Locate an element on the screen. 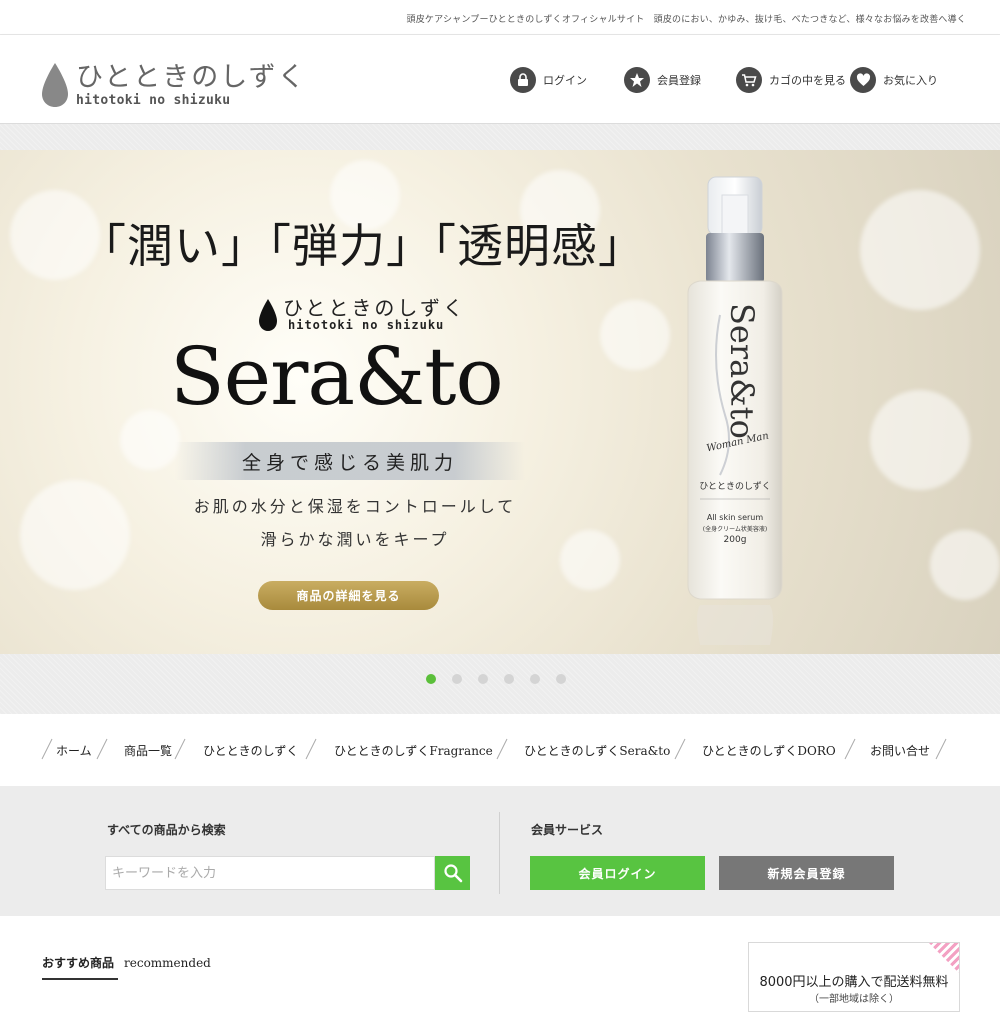 The image size is (1000, 1012). bottle-brand: ひとときのしずく is located at coordinates (735, 487).